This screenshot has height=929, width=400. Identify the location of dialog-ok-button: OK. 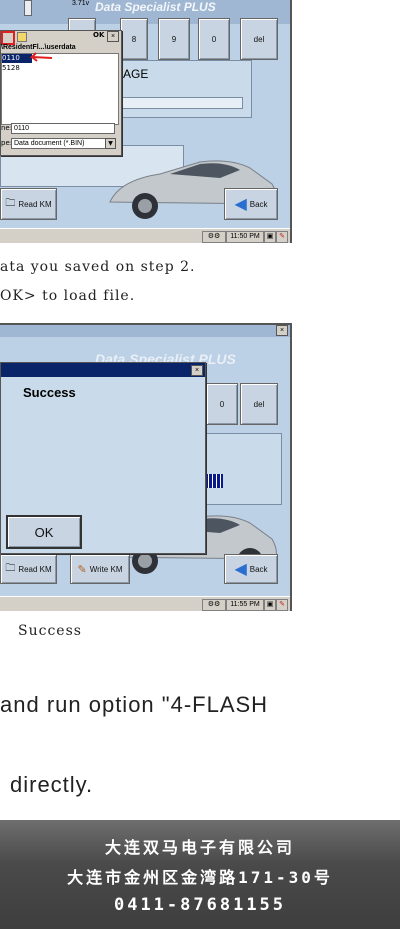
(98, 35).